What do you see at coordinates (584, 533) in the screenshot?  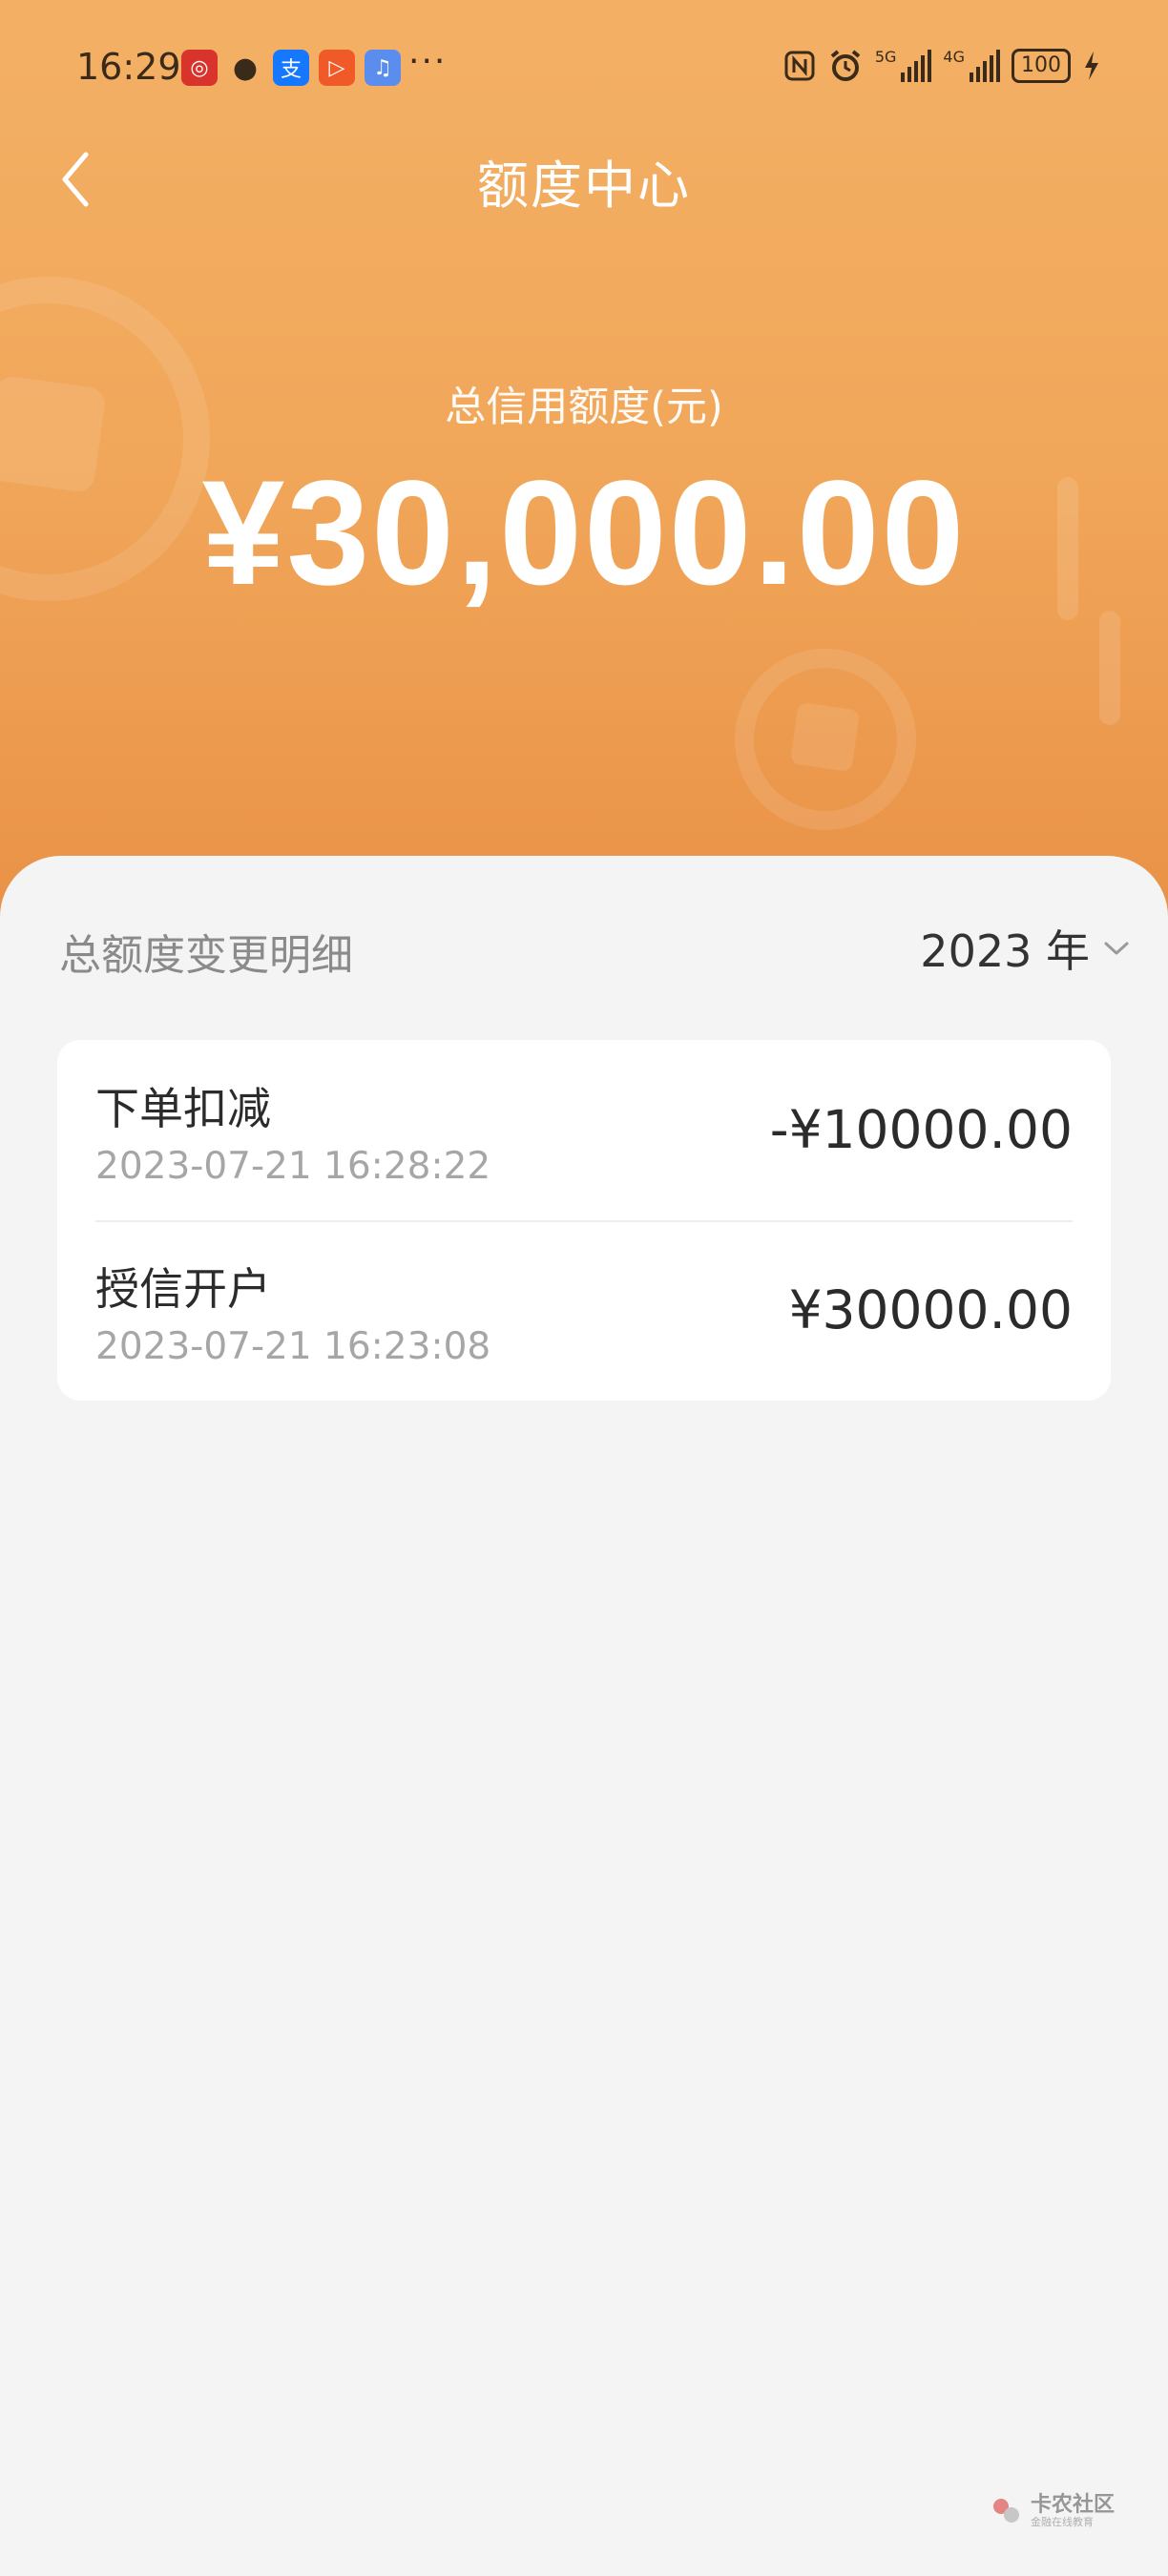 I see `credit-limit-amount: ¥30,000.00` at bounding box center [584, 533].